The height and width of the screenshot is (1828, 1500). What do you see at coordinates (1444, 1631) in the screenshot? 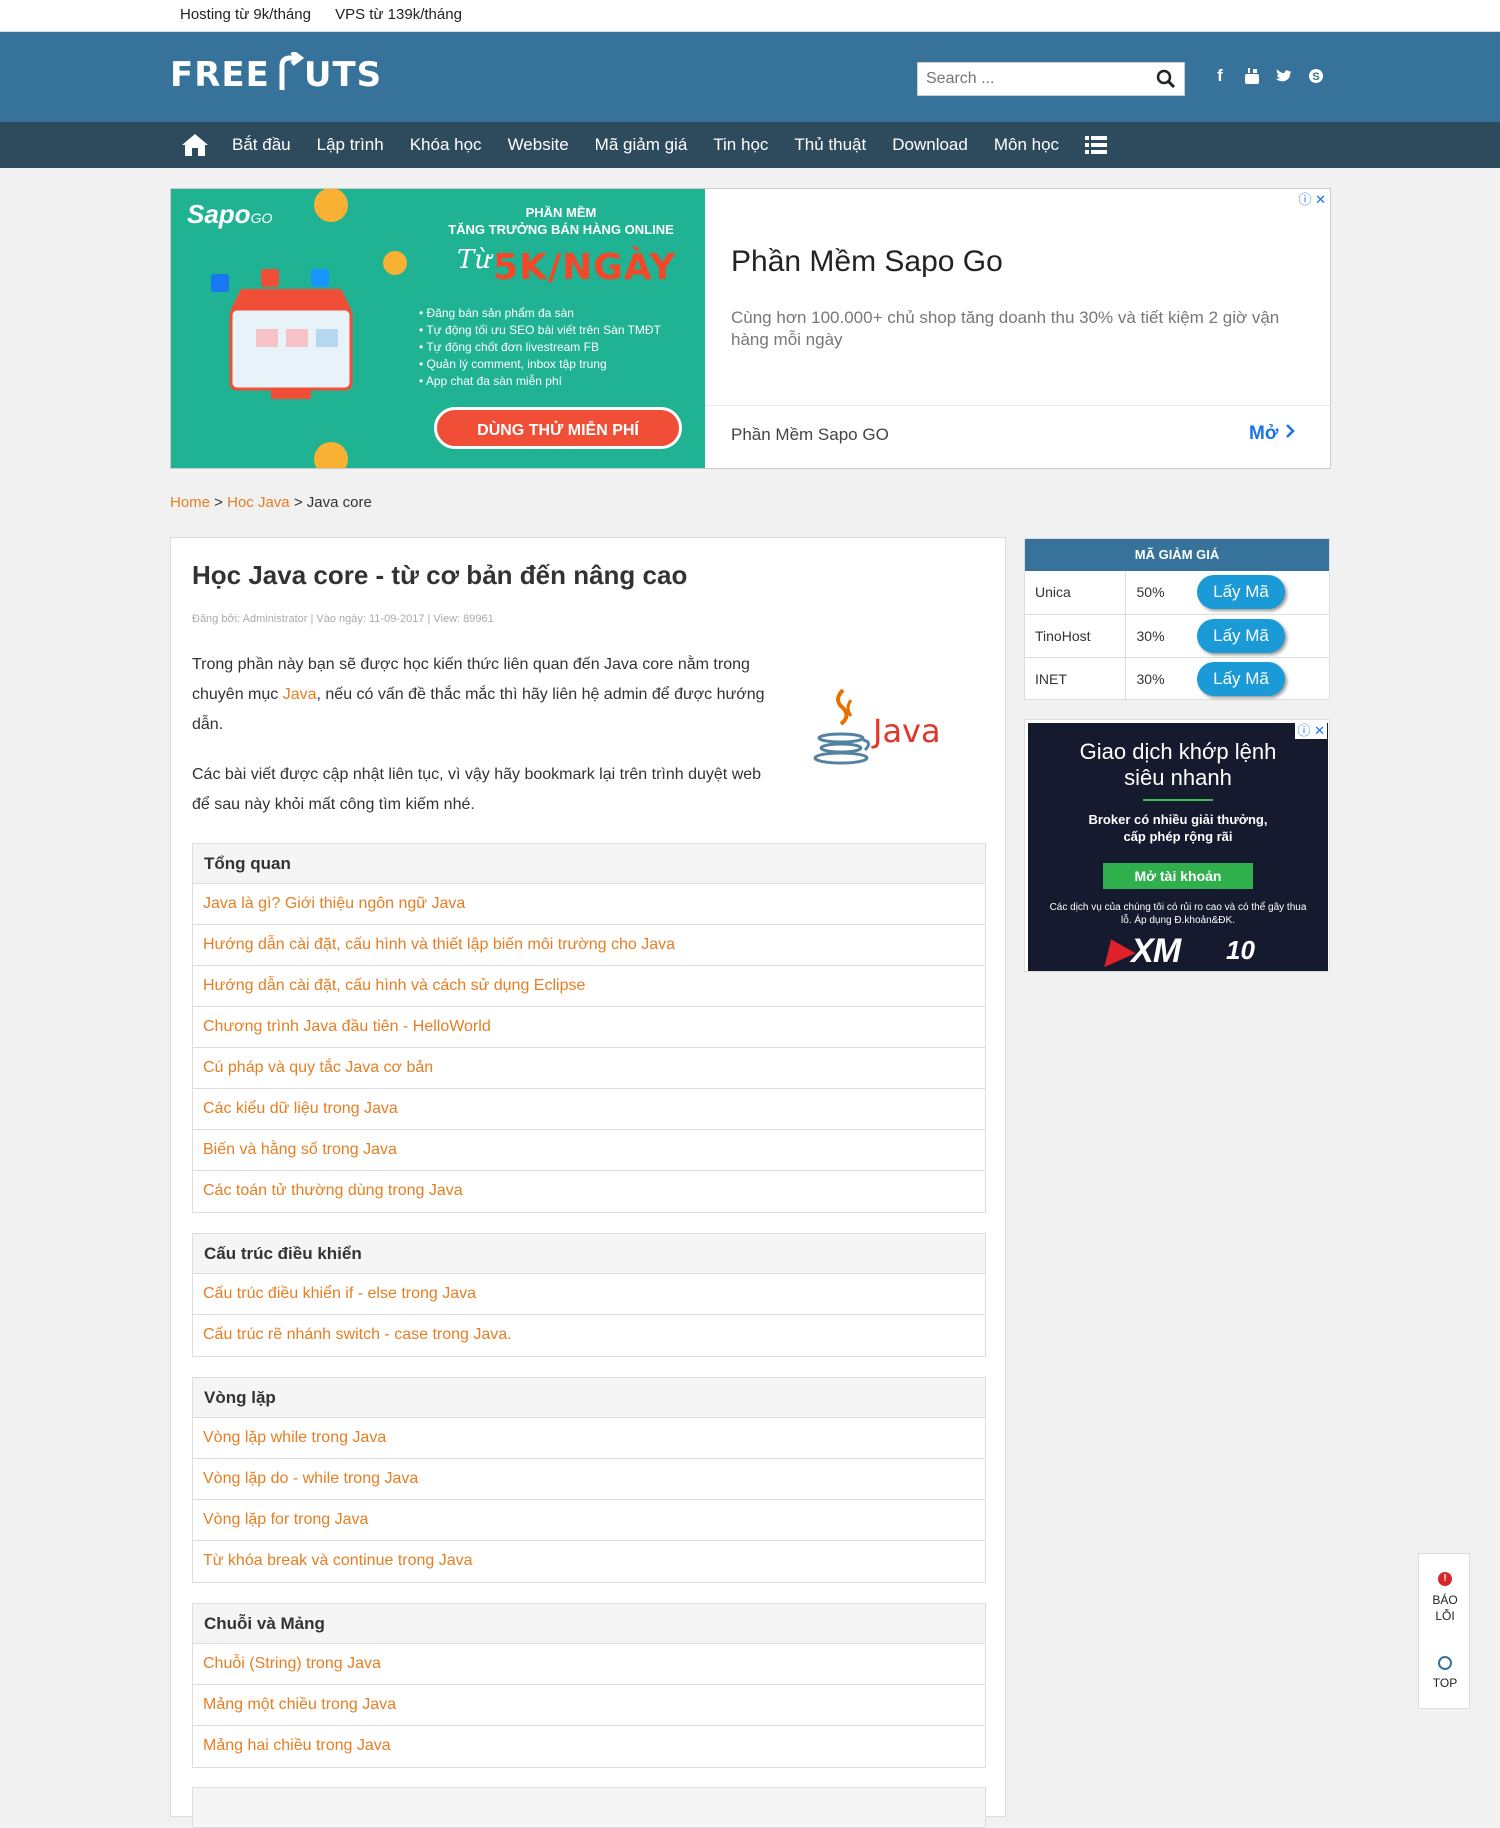
I see `floating-widget: ! BÁO LỖI TOP` at bounding box center [1444, 1631].